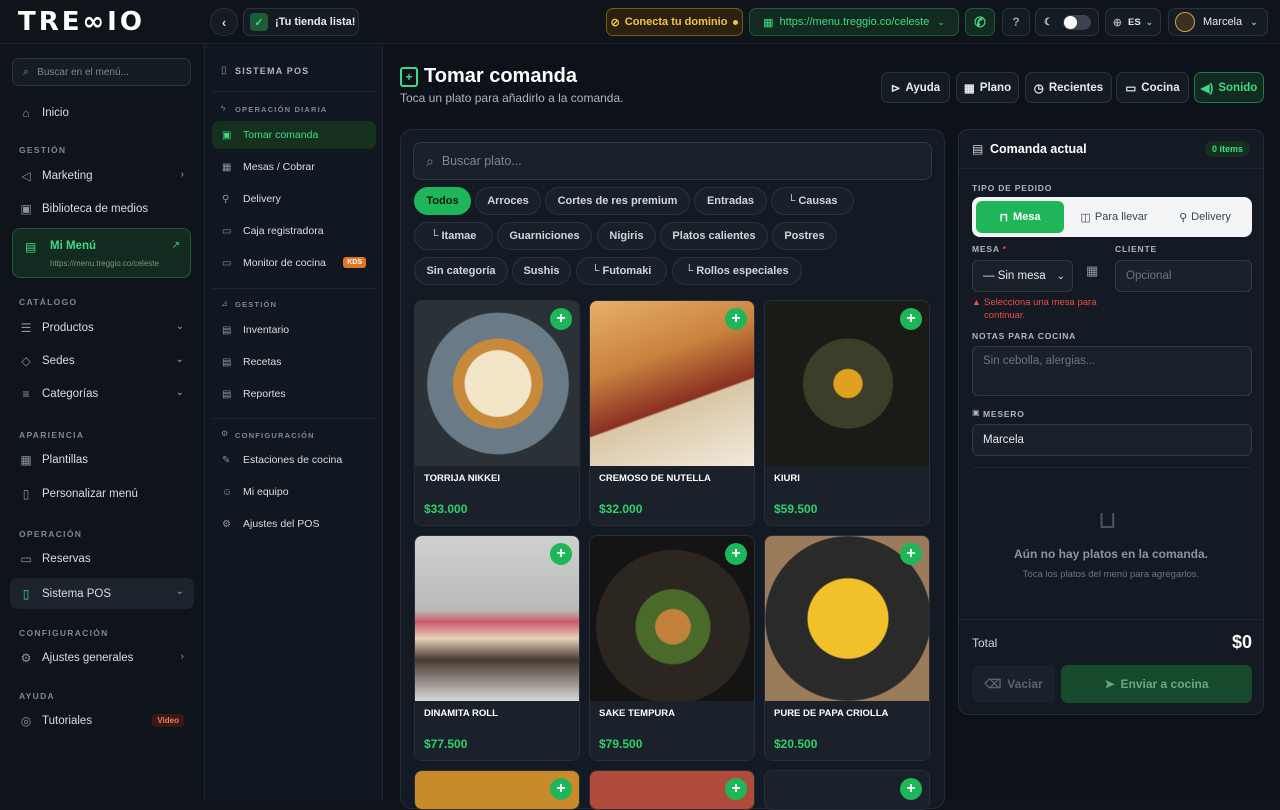 The width and height of the screenshot is (1280, 810). Describe the element at coordinates (1114, 217) in the screenshot. I see `order-type-para-llevar: ◫ Para llevar` at that location.